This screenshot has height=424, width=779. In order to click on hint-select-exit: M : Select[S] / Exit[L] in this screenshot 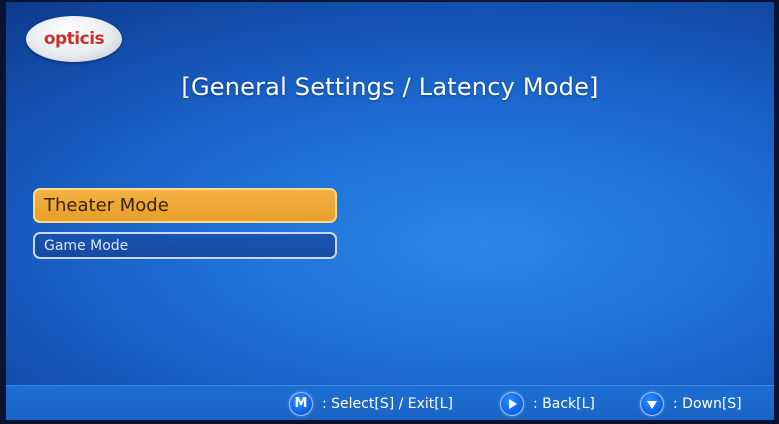, I will do `click(371, 403)`.